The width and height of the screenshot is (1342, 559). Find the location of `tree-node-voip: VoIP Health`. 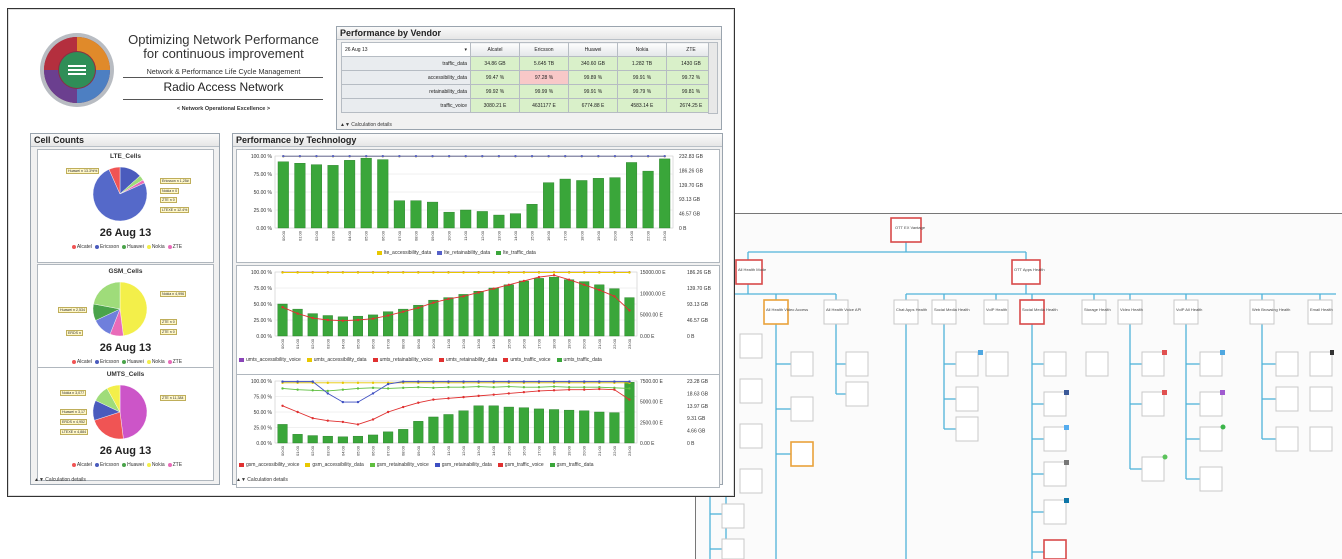

tree-node-voip: VoIP Health is located at coordinates (996, 312).